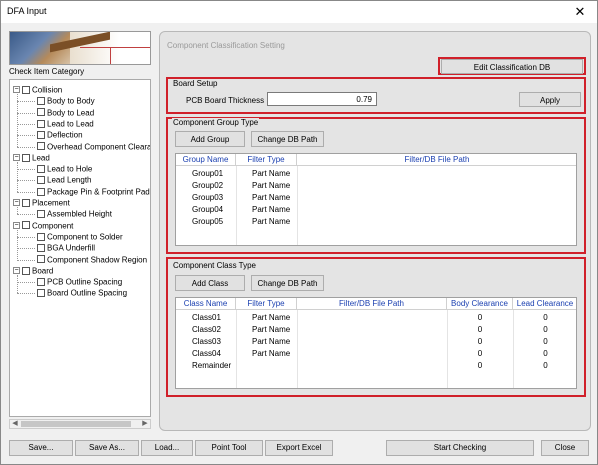  I want to click on table-row: Group03 Part Name, so click(376, 198).